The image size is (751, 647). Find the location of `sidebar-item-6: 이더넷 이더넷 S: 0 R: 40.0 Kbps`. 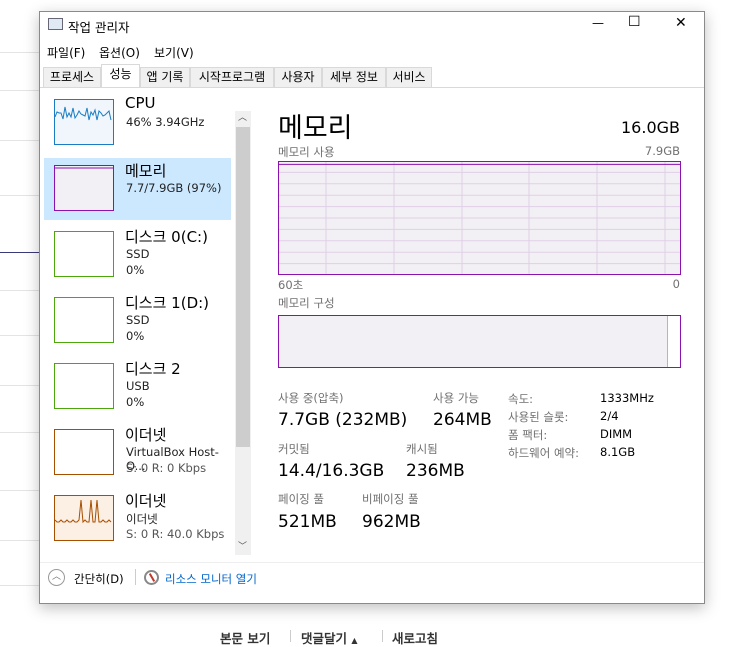

sidebar-item-6: 이더넷 이더넷 S: 0 R: 40.0 Kbps is located at coordinates (137, 519).